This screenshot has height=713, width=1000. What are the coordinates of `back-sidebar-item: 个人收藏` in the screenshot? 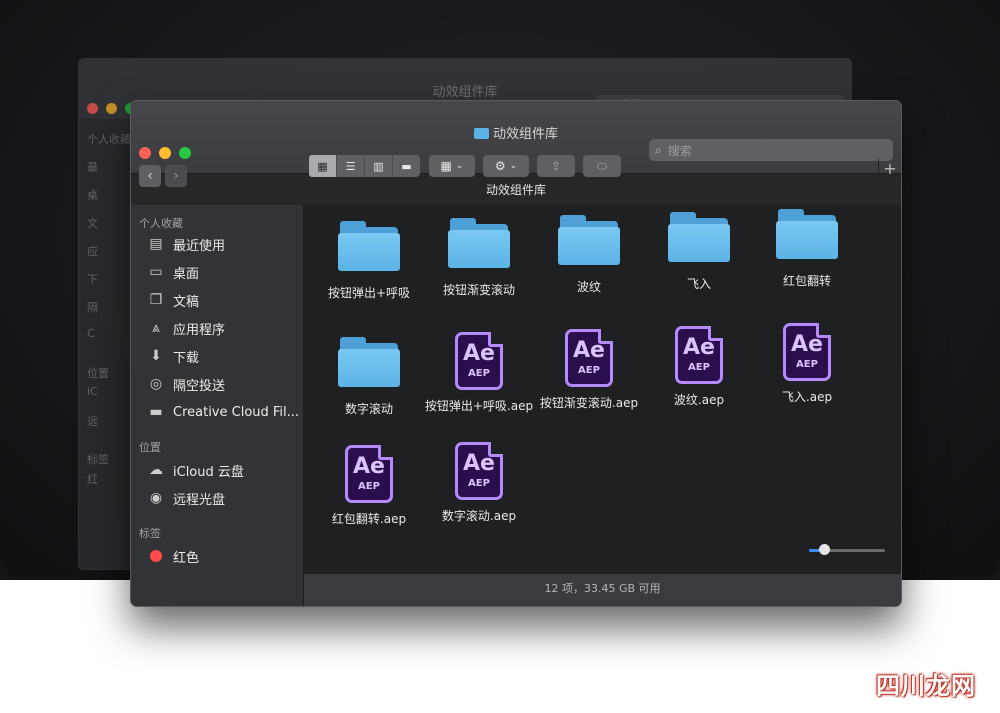 It's located at (109, 139).